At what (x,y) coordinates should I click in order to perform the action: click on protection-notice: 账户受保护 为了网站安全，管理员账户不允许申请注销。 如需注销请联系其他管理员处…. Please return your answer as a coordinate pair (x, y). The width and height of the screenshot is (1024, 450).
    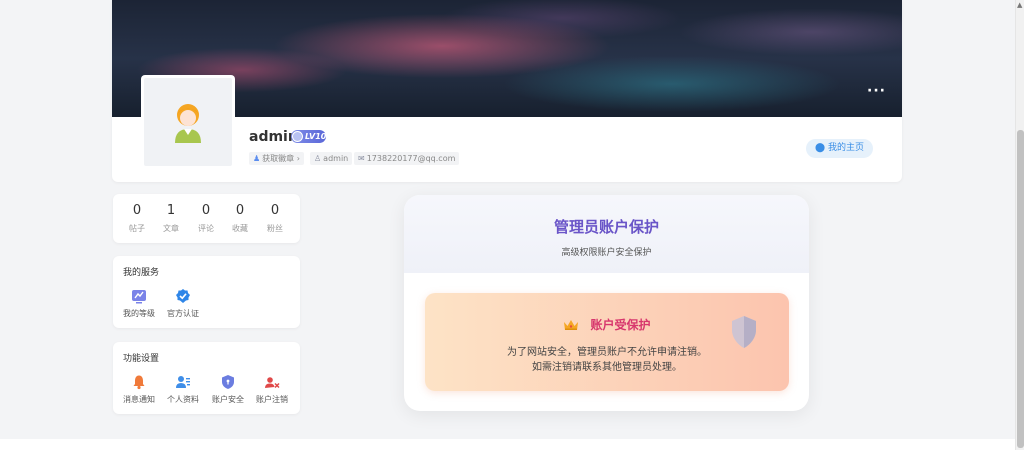
    Looking at the image, I should click on (607, 342).